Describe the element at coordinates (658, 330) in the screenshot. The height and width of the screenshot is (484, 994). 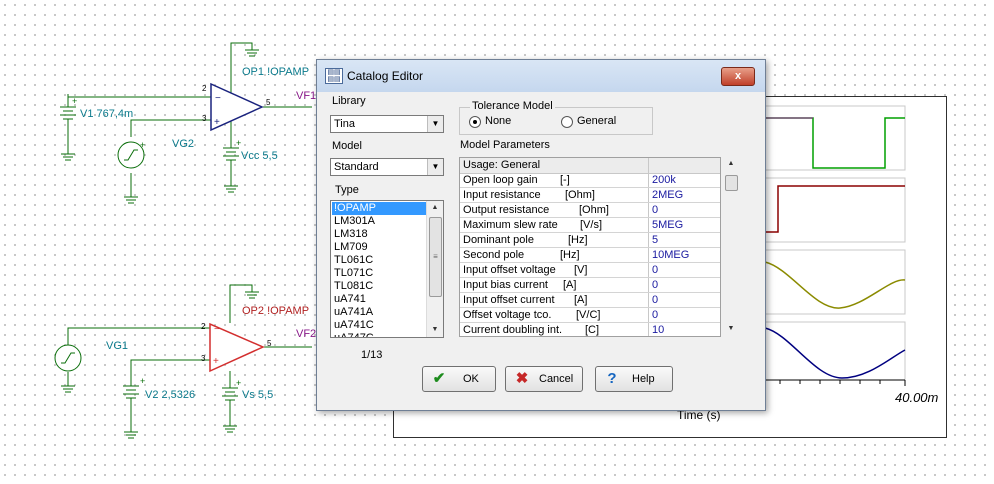
I see `parameter-value: 10` at that location.